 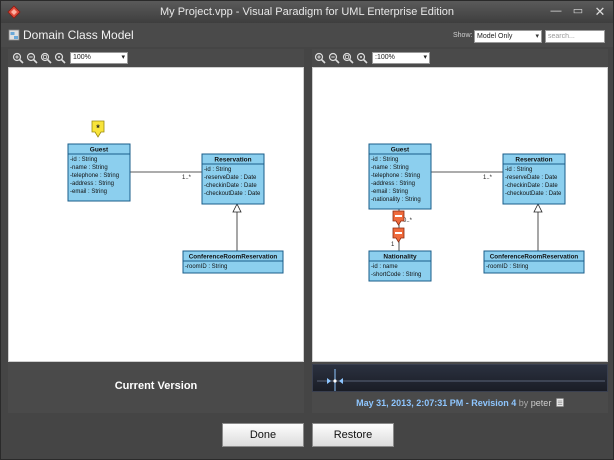 What do you see at coordinates (398, 235) in the screenshot?
I see `change-marker-icon` at bounding box center [398, 235].